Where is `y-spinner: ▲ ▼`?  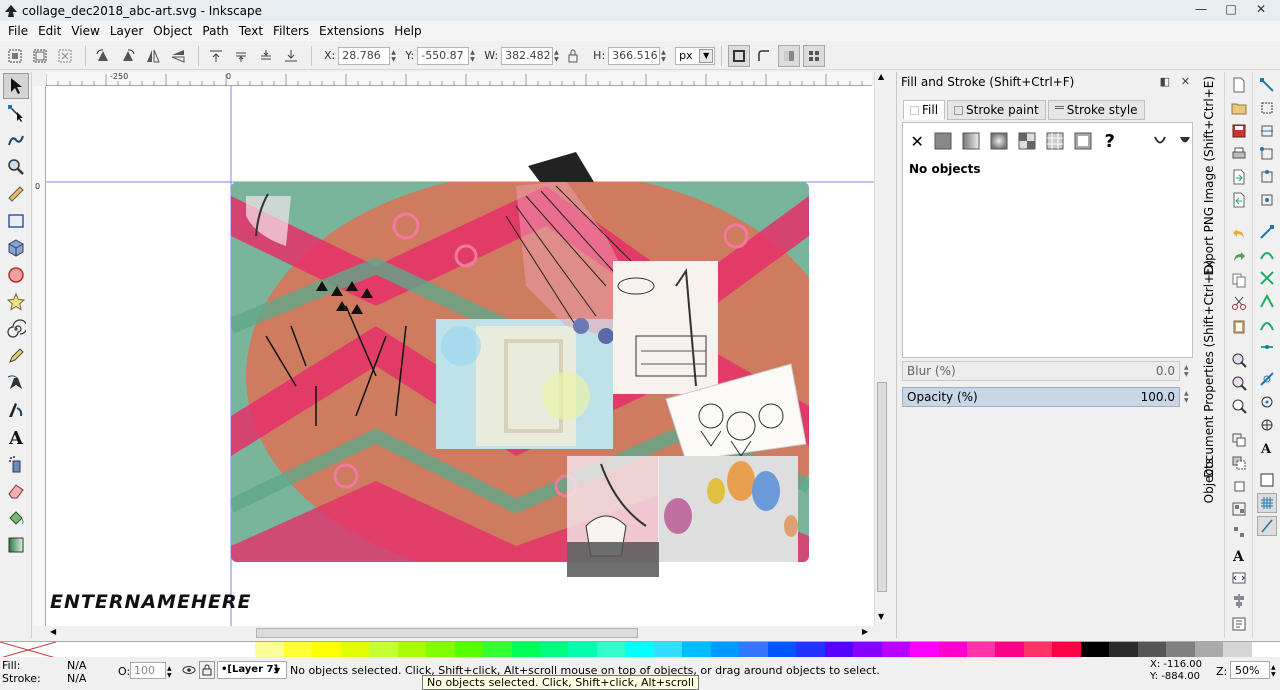
y-spinner: ▲ ▼ is located at coordinates (474, 56).